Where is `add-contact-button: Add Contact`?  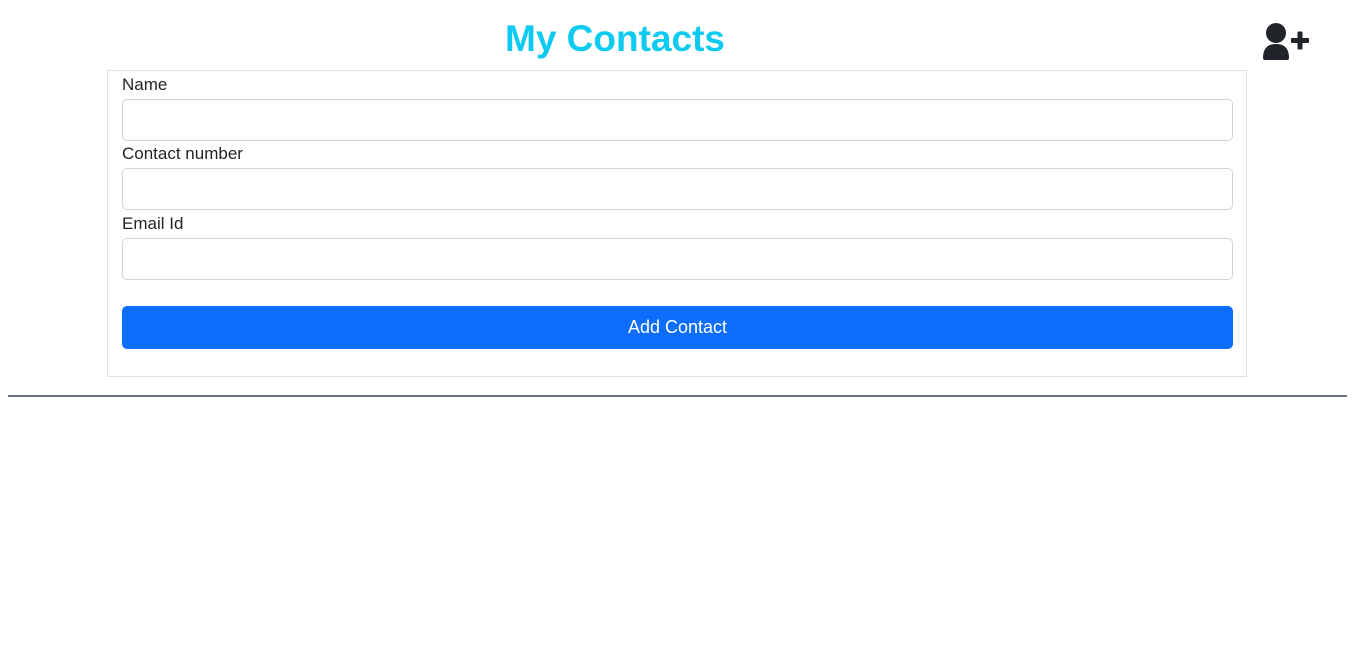 add-contact-button: Add Contact is located at coordinates (677, 327).